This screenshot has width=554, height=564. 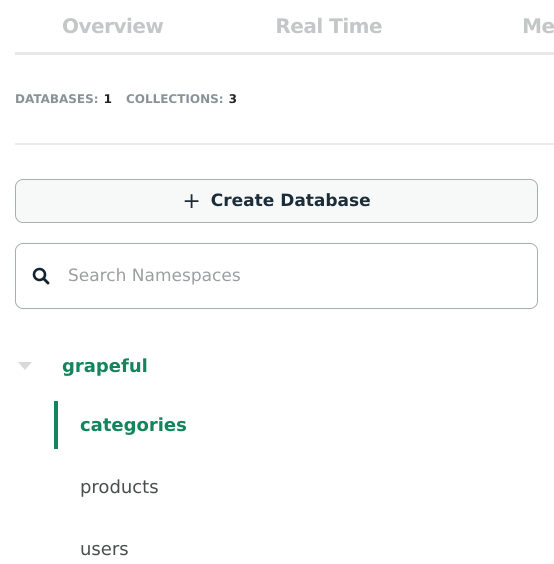 I want to click on stat-value: 1, so click(x=108, y=99).